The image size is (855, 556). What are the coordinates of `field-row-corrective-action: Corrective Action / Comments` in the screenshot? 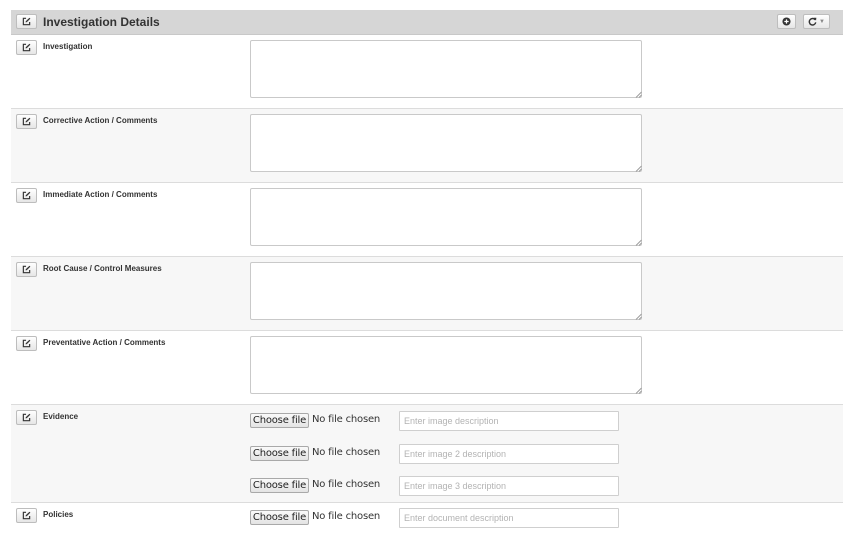 It's located at (427, 146).